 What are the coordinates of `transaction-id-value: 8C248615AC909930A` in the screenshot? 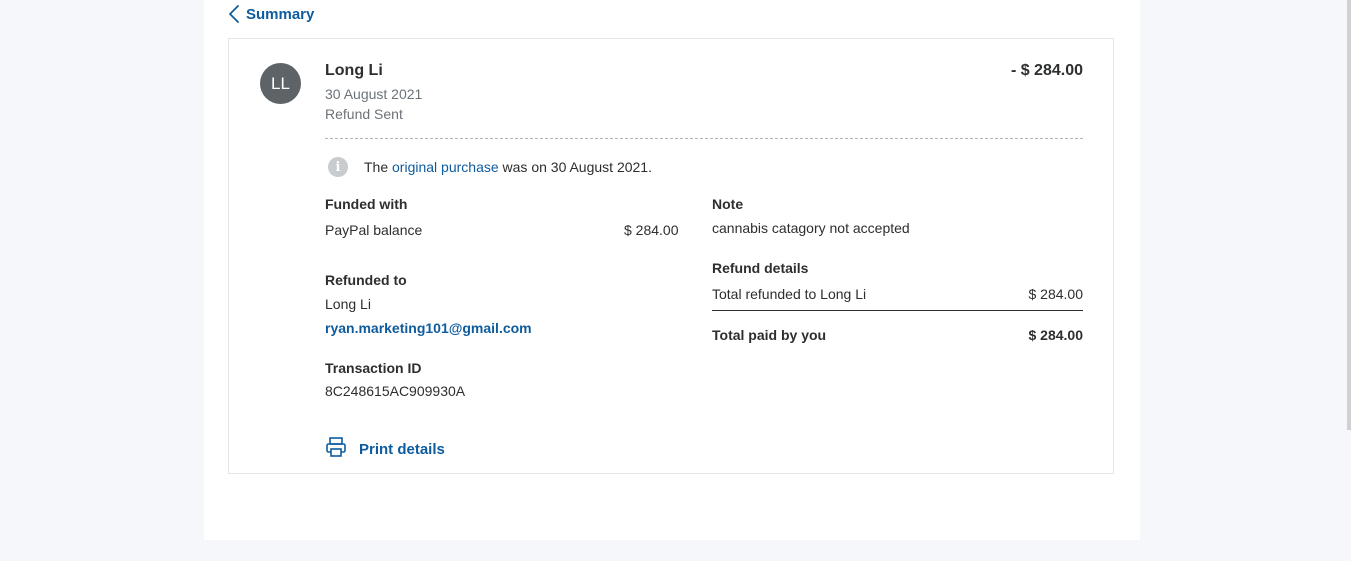 It's located at (395, 391).